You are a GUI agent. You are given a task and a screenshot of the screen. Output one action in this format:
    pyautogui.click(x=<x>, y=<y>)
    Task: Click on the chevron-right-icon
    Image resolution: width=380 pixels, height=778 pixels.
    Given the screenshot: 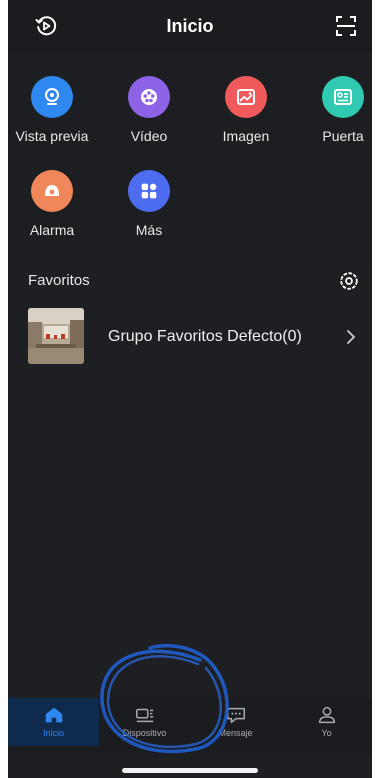 What is the action you would take?
    pyautogui.click(x=351, y=337)
    